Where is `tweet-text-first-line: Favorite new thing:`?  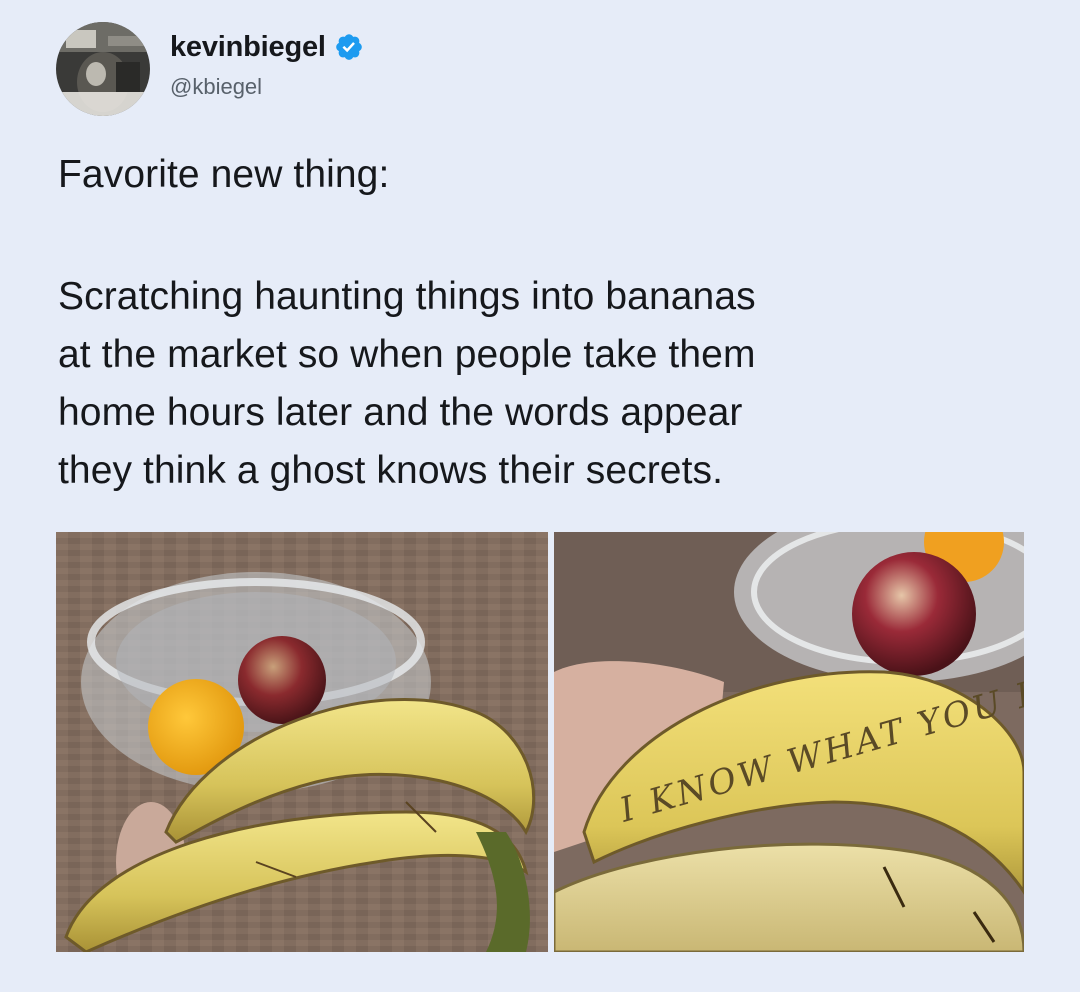
tweet-text-first-line: Favorite new thing: is located at coordinates (224, 174).